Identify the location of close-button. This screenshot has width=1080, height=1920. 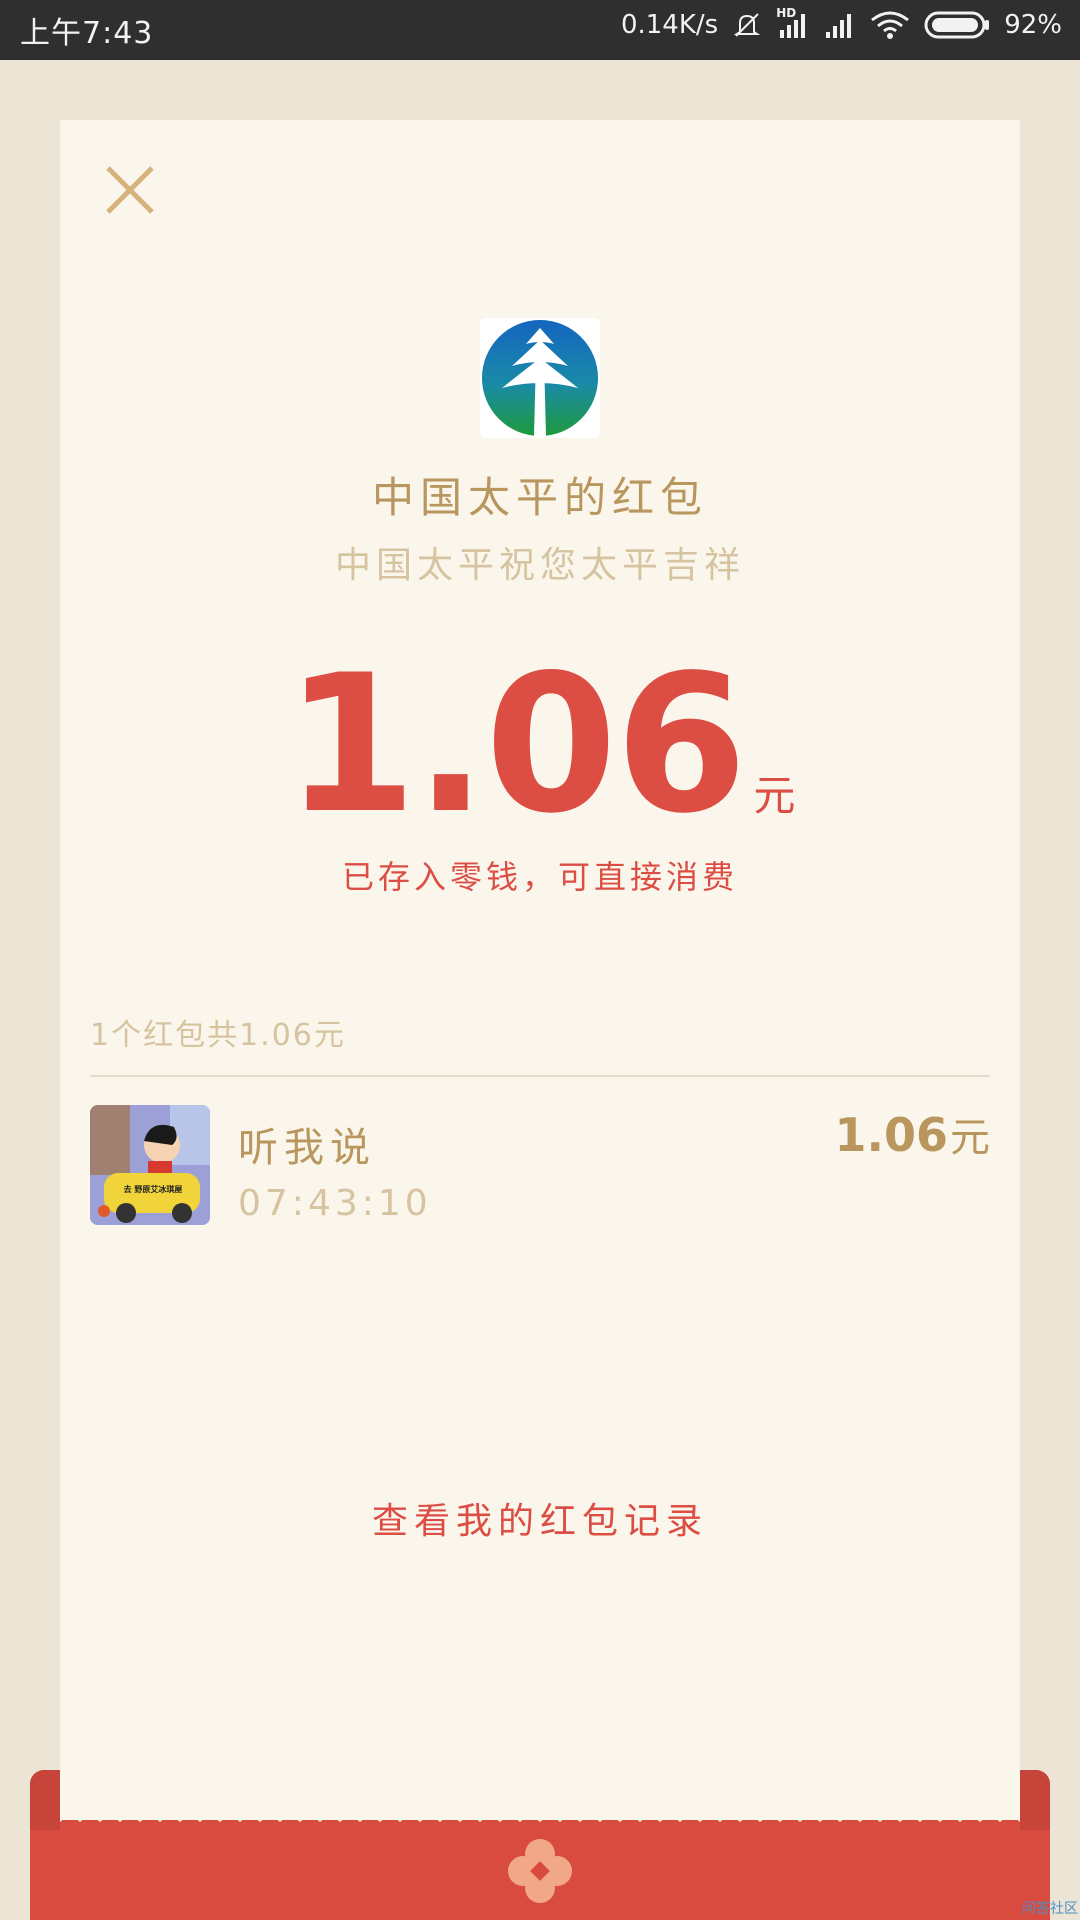
(130, 190).